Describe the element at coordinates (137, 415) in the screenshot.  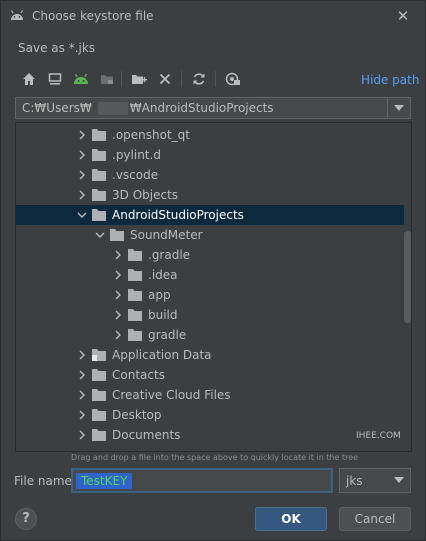
I see `tree-row-label: Desktop` at that location.